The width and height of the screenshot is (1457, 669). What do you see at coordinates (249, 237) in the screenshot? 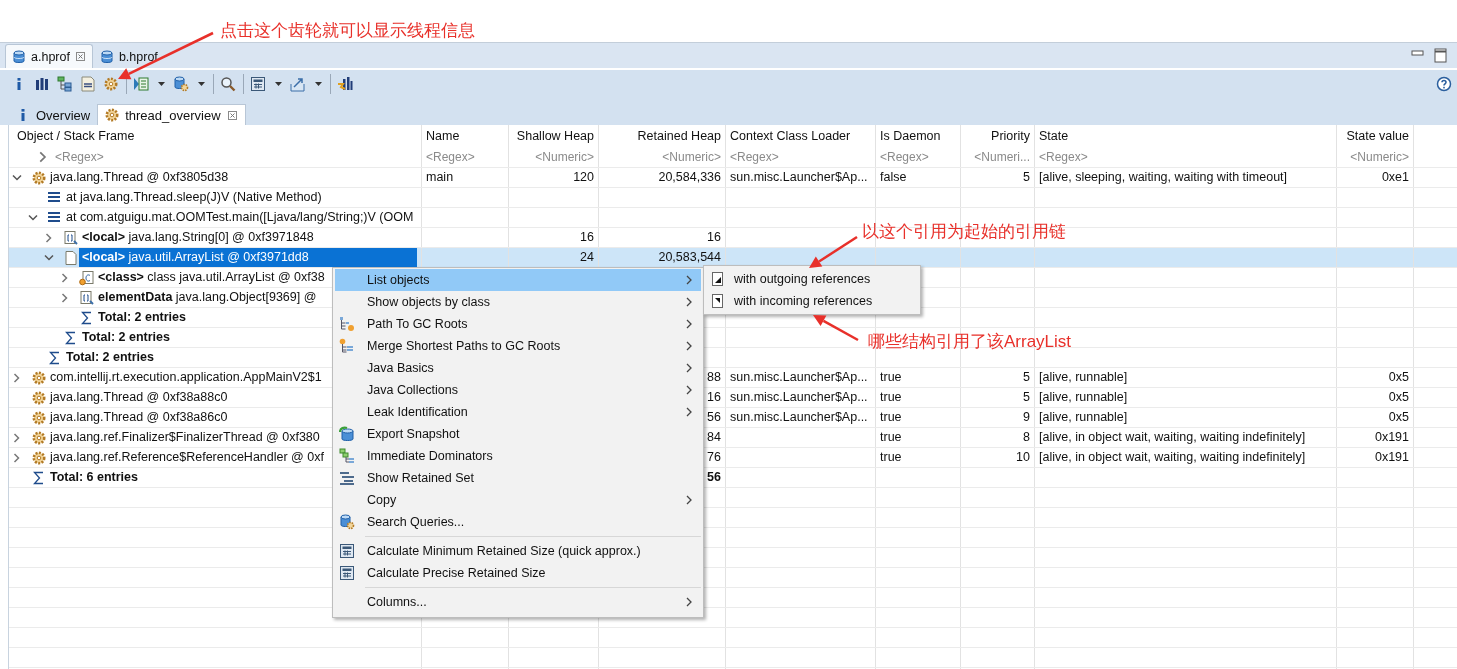
I see `tree-label: <local> java.lang.String[0] @ 0xf3971848` at bounding box center [249, 237].